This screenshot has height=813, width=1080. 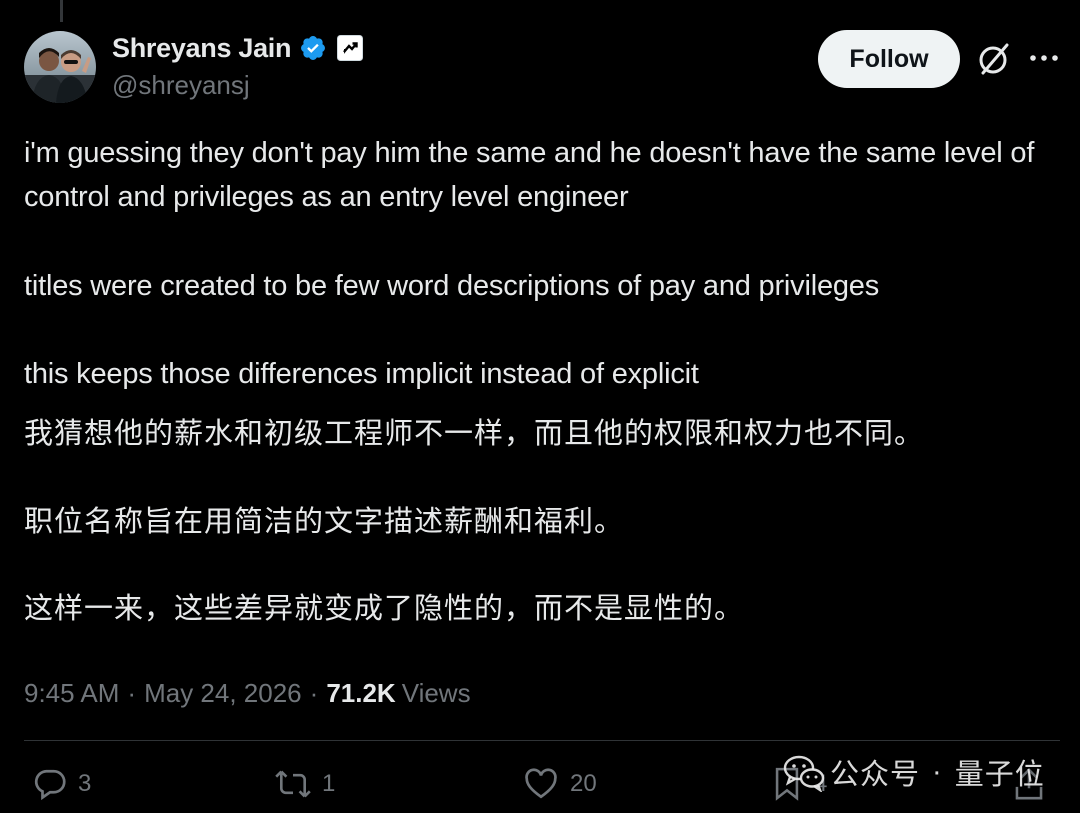 I want to click on repost-count: 1, so click(x=329, y=783).